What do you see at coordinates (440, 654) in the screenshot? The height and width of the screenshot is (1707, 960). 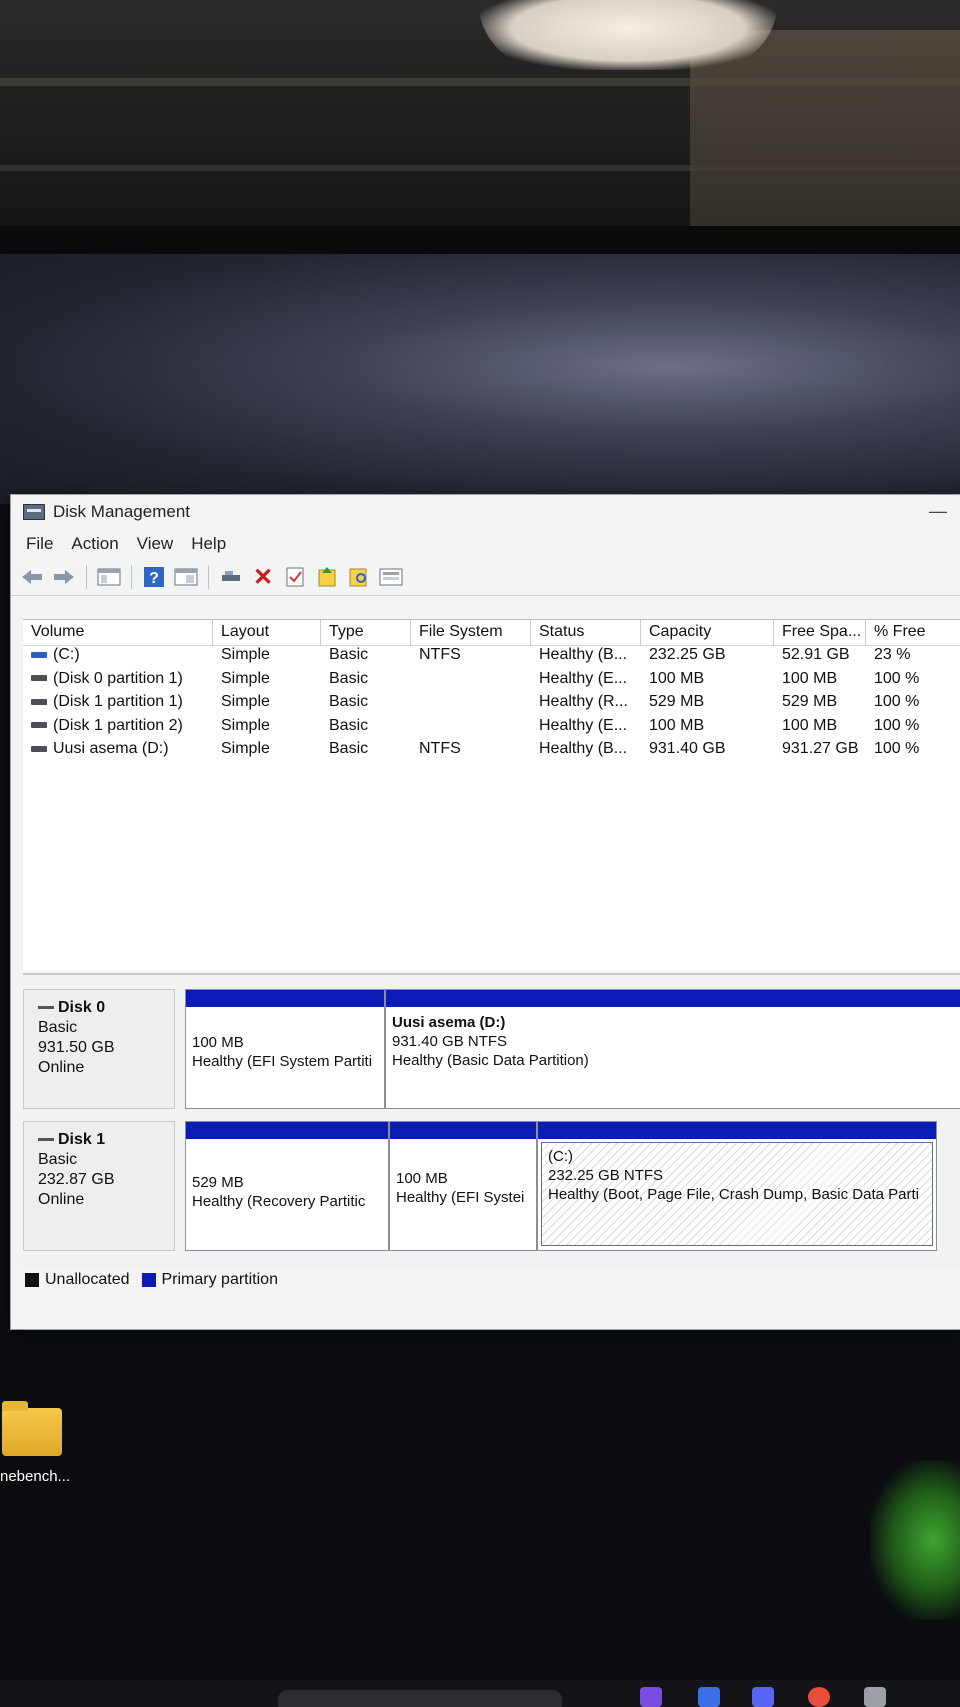 I see `file-system-cell: NTFS` at bounding box center [440, 654].